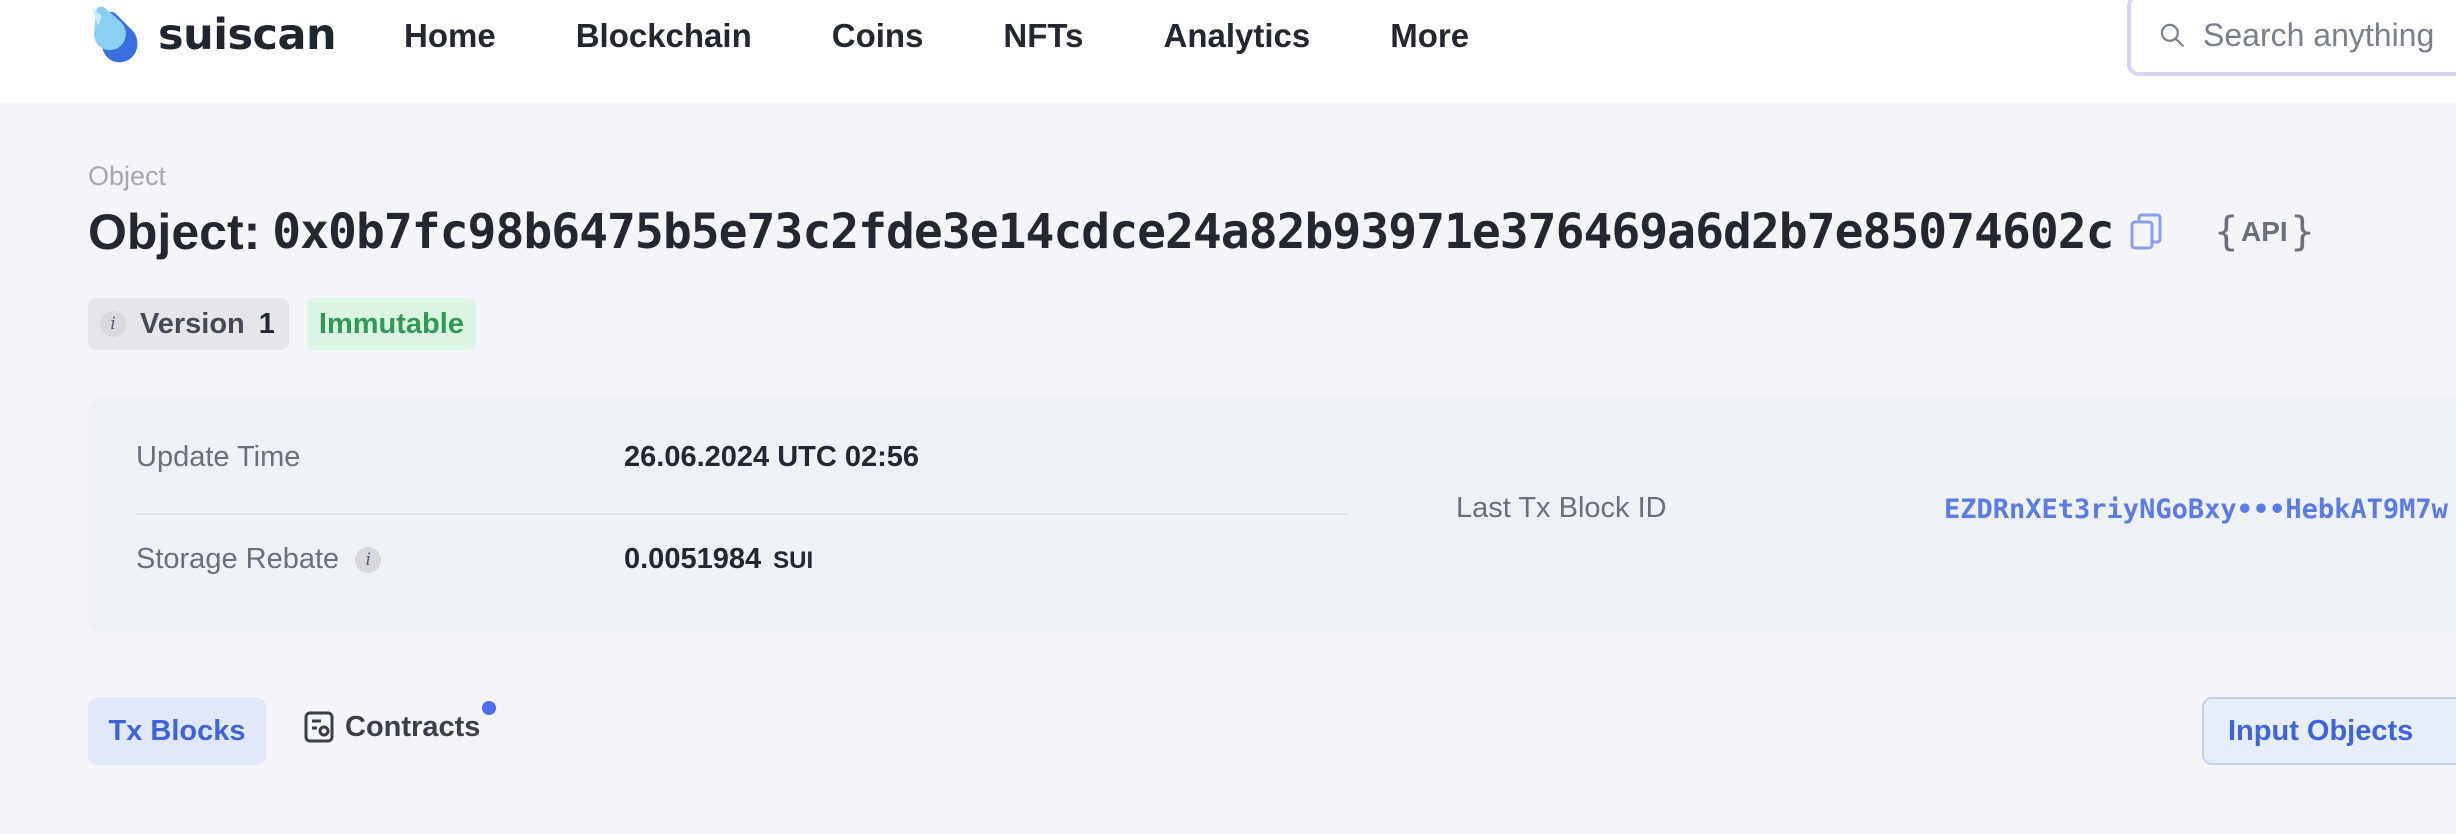  I want to click on brand-logo: suiscan, so click(212, 35).